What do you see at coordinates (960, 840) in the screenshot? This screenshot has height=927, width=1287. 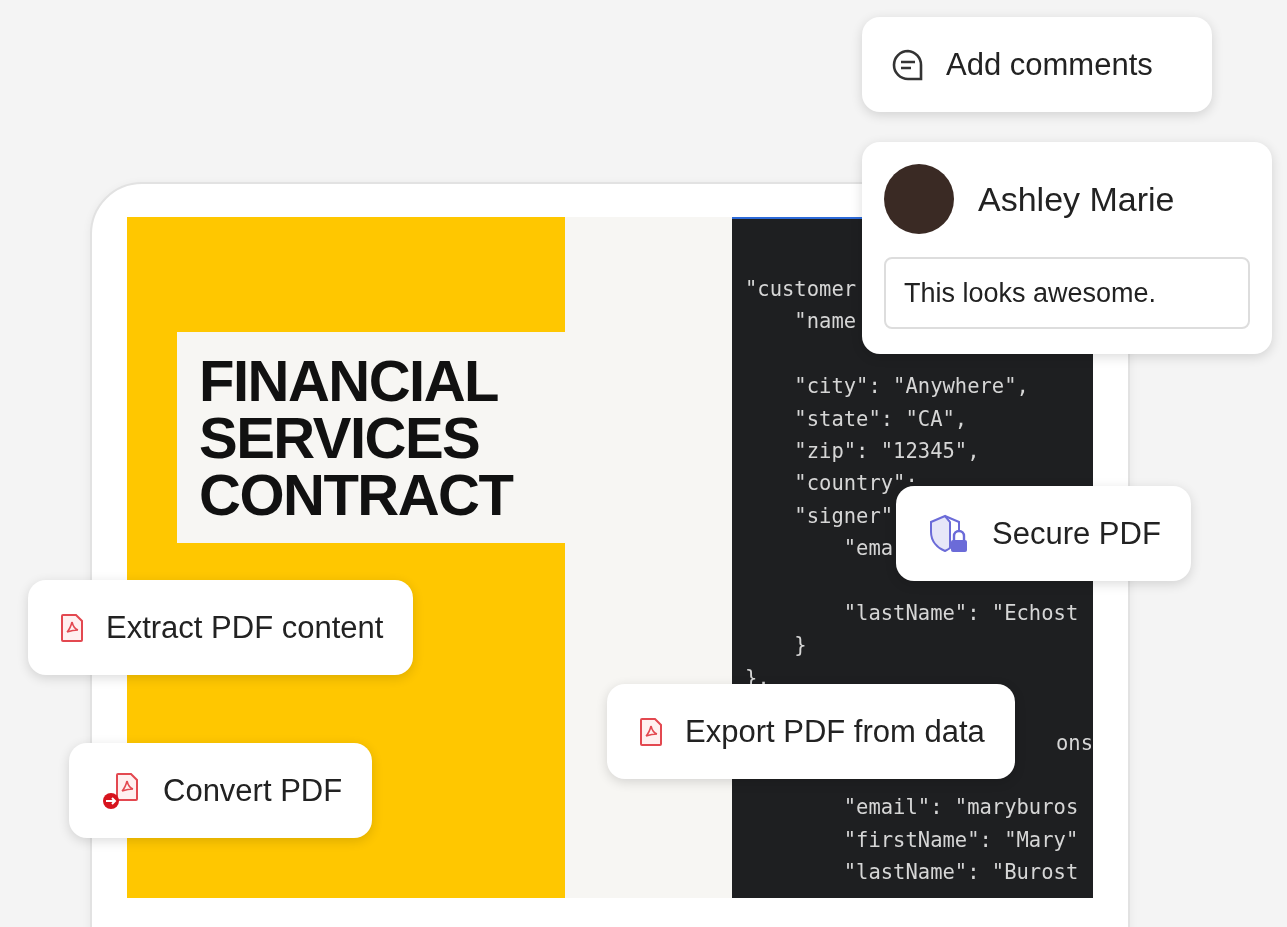 I see `code-line: "firstName": "Mary"` at bounding box center [960, 840].